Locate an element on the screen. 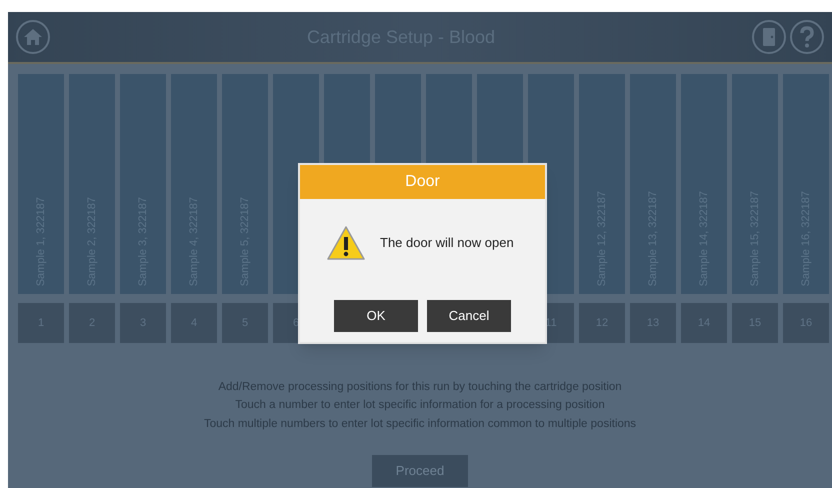 The height and width of the screenshot is (488, 832). home-button is located at coordinates (33, 37).